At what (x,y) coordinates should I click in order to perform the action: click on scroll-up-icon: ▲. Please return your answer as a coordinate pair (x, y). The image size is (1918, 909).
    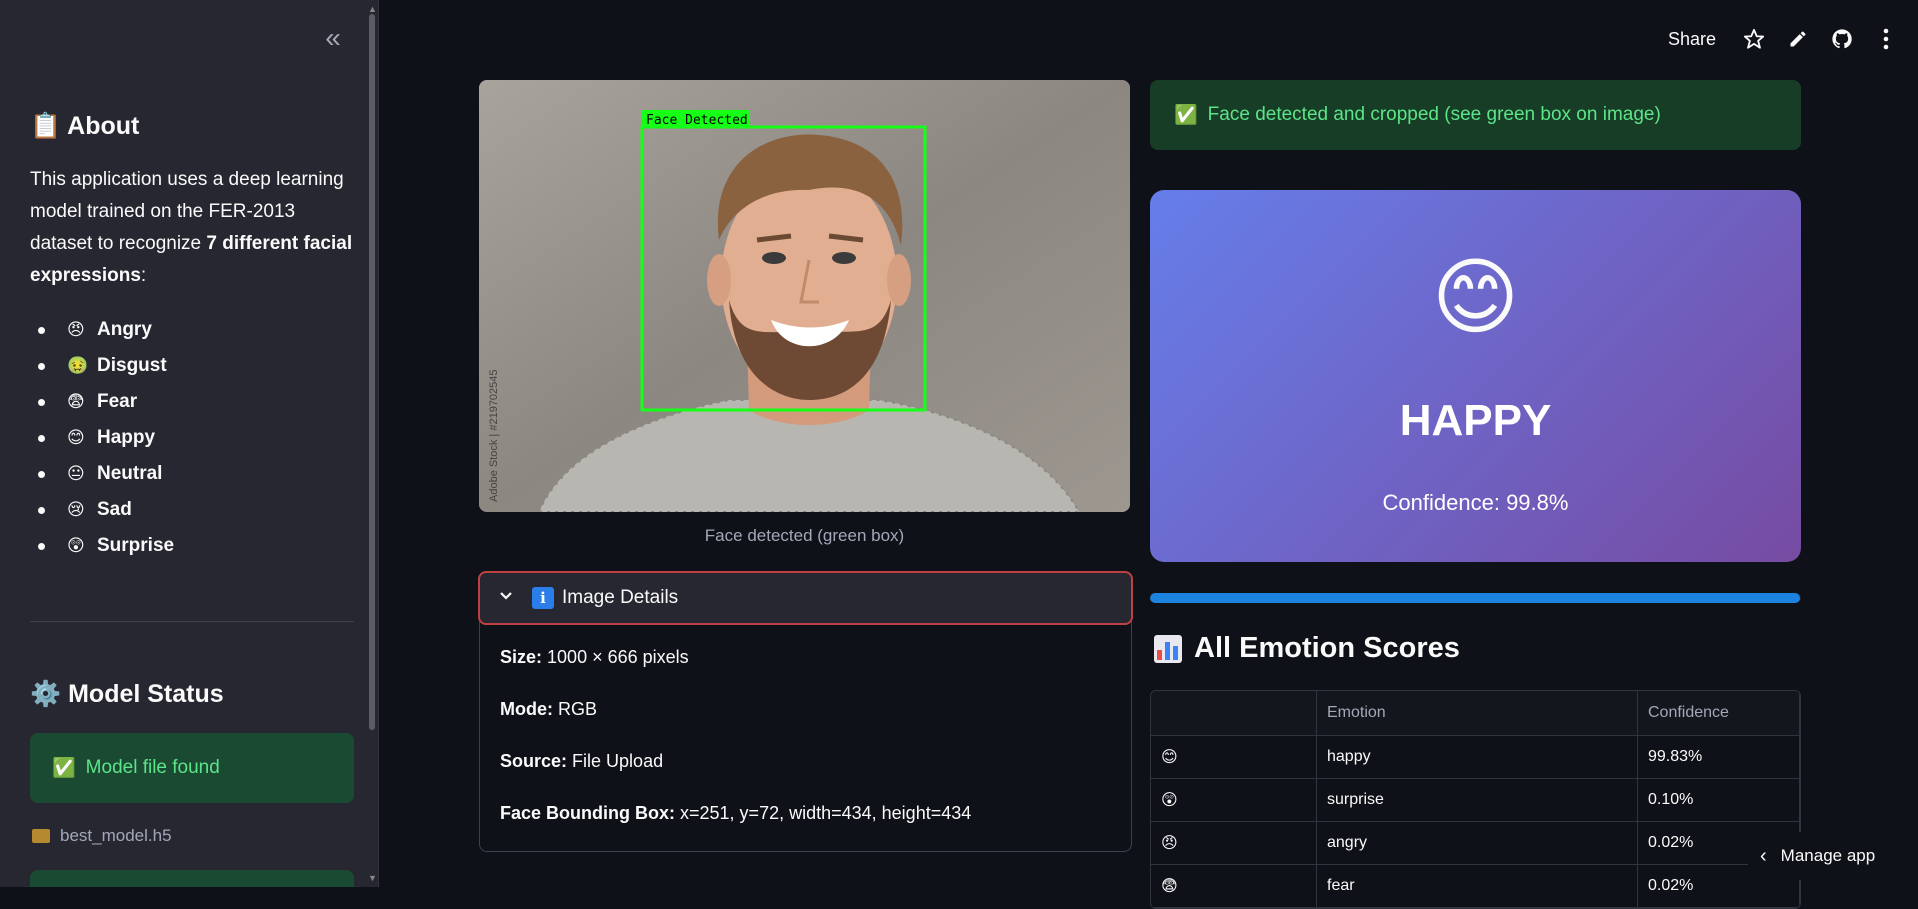
    Looking at the image, I should click on (372, 9).